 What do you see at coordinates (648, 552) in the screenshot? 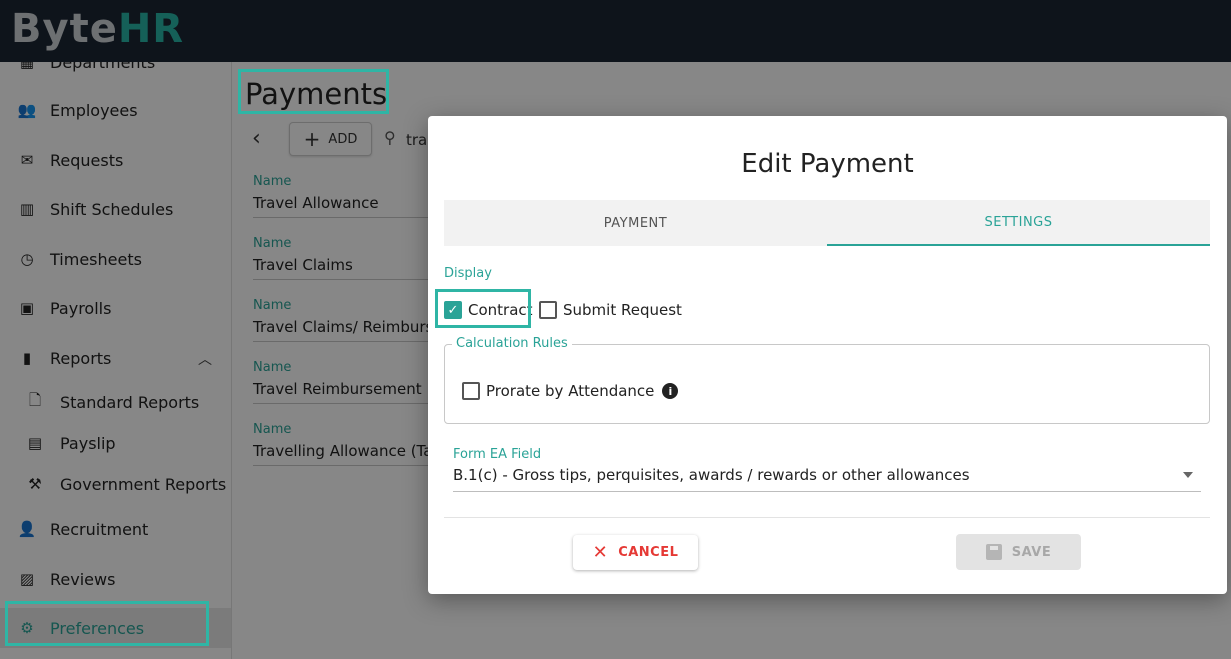
I see `cancel-button-label: CANCEL` at bounding box center [648, 552].